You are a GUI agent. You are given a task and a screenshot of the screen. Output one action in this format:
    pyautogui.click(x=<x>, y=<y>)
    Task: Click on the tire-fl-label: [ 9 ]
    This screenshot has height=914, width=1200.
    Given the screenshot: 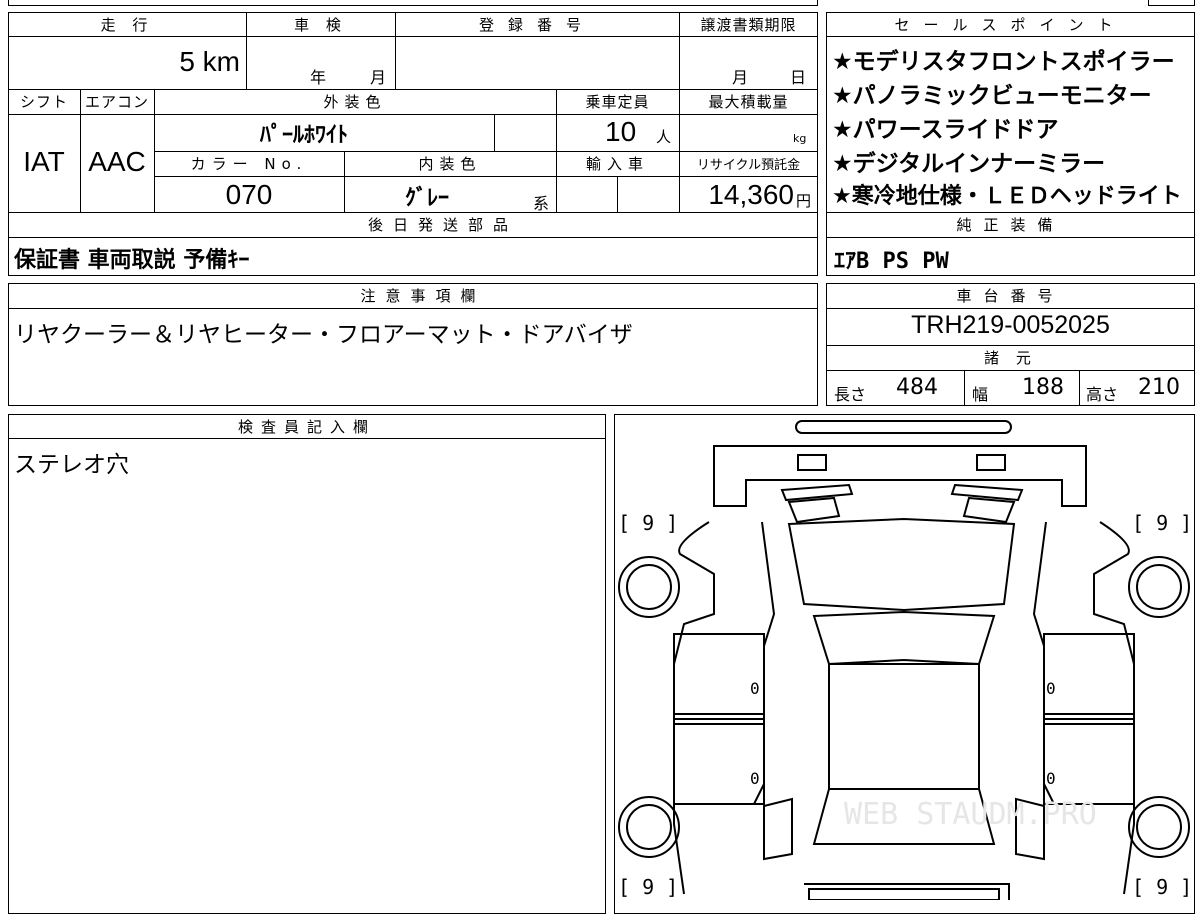 What is the action you would take?
    pyautogui.click(x=648, y=523)
    